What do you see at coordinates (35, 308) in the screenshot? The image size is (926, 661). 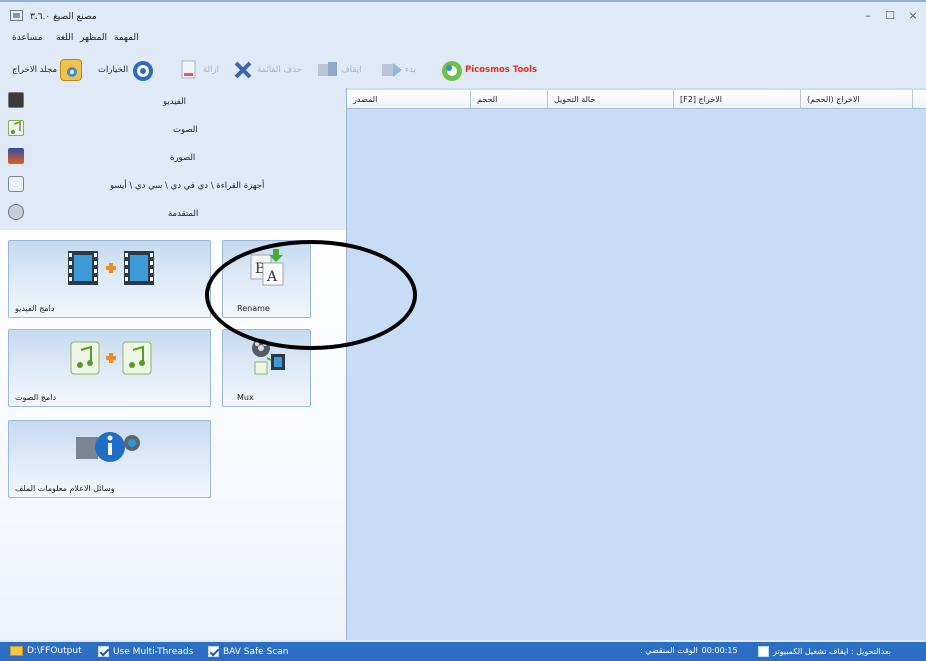 I see `video-joiner-label: دامج الفيديو` at bounding box center [35, 308].